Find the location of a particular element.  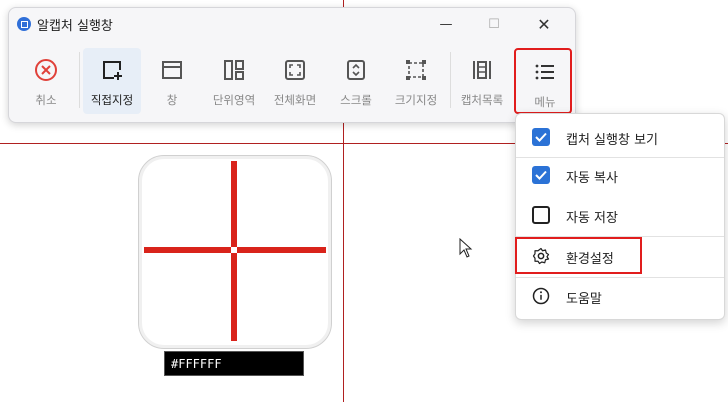

menu-label: 메뉴 is located at coordinates (545, 102).